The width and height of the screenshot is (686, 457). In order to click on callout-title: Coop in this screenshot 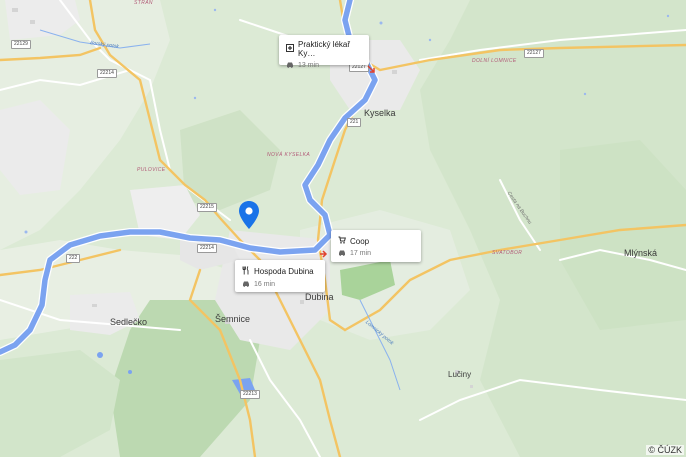, I will do `click(360, 241)`.